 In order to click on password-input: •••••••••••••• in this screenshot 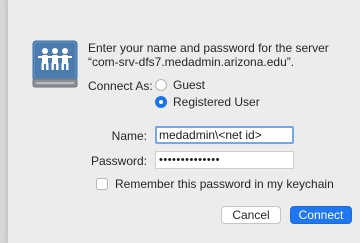, I will do `click(224, 160)`.